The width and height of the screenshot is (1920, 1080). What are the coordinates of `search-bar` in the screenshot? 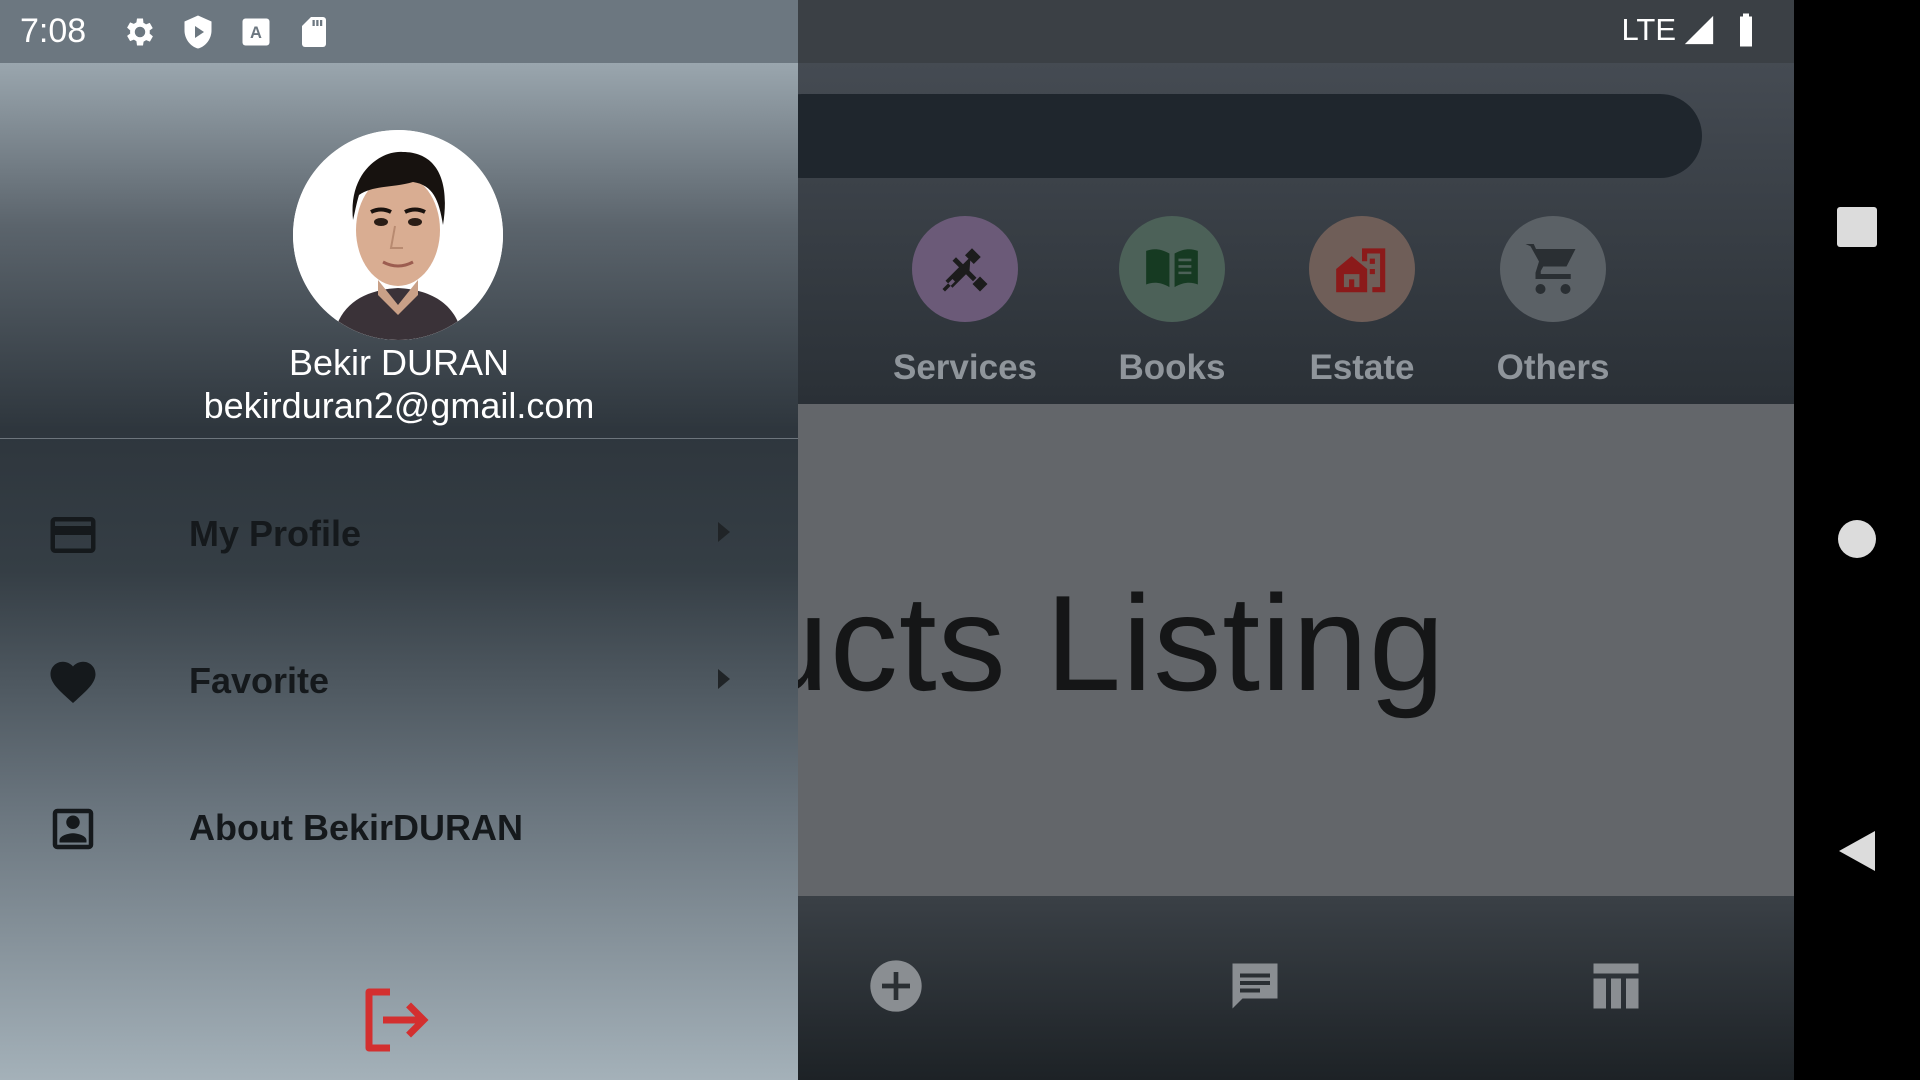 It's located at (1231, 136).